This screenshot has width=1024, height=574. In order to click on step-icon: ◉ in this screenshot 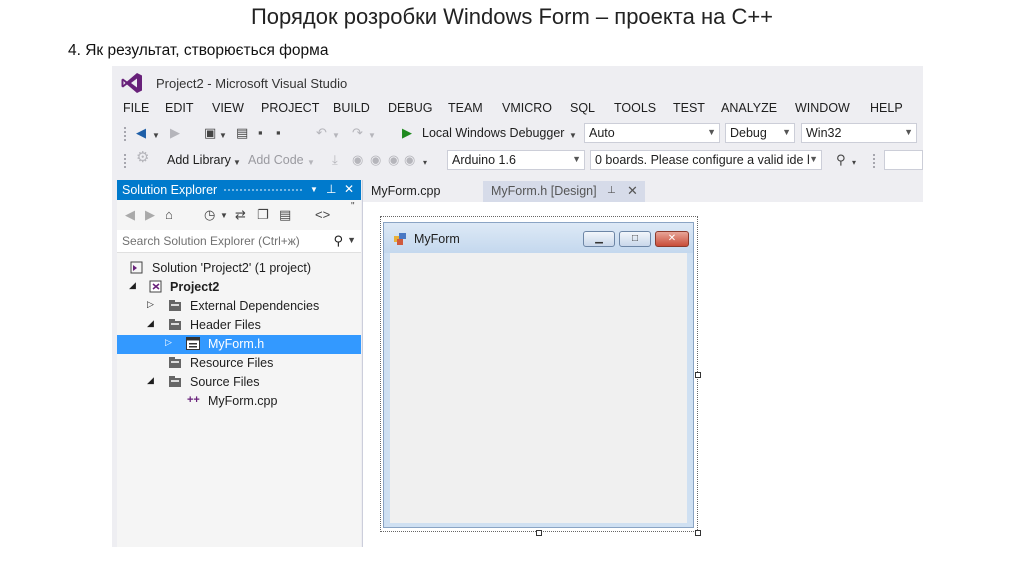, I will do `click(409, 160)`.